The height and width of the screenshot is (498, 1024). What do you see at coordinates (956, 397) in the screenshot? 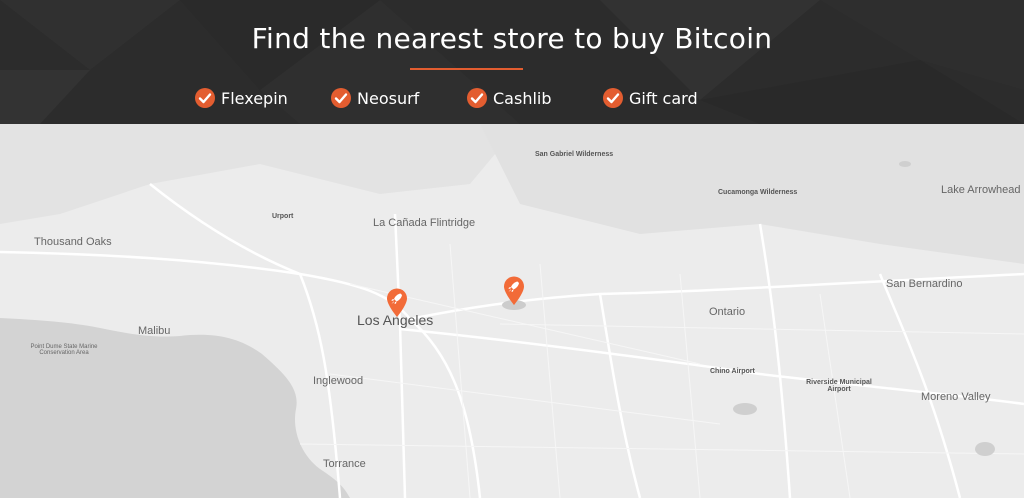
I see `label-moreno-valley: Moreno Valley` at bounding box center [956, 397].